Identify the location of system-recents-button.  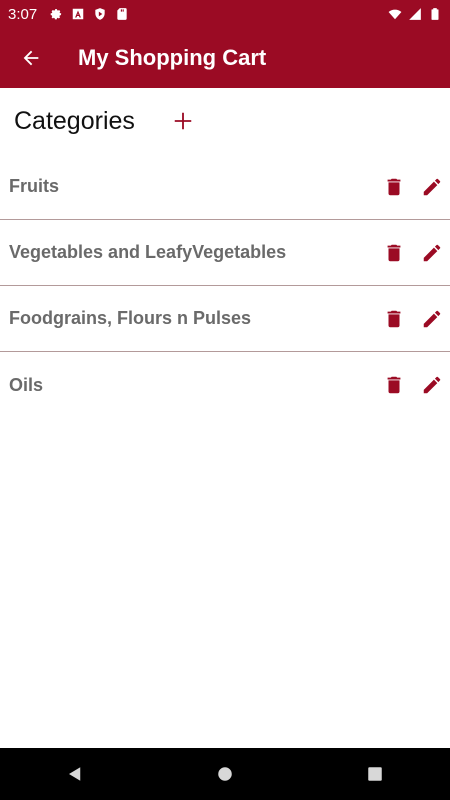
(375, 774).